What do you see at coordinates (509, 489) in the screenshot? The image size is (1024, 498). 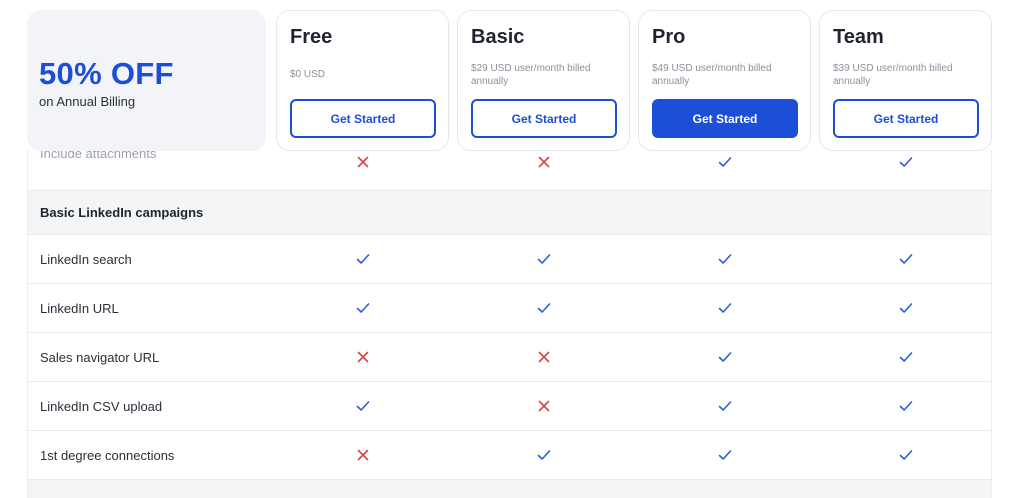 I see `section-header` at bounding box center [509, 489].